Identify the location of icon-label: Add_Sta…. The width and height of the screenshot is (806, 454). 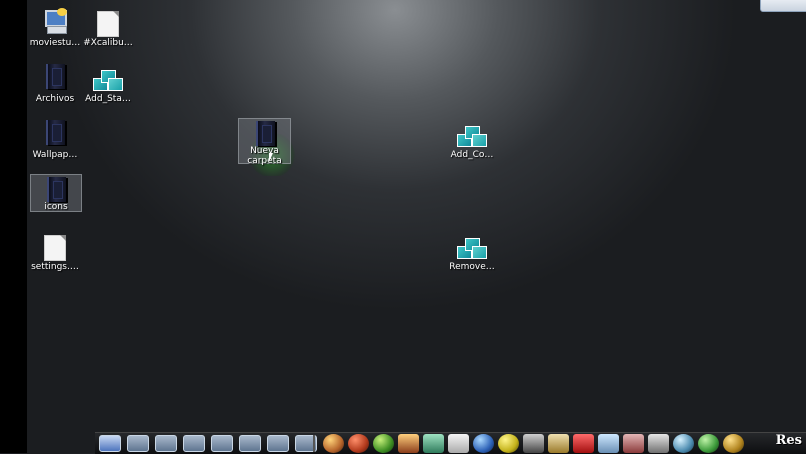
(108, 99).